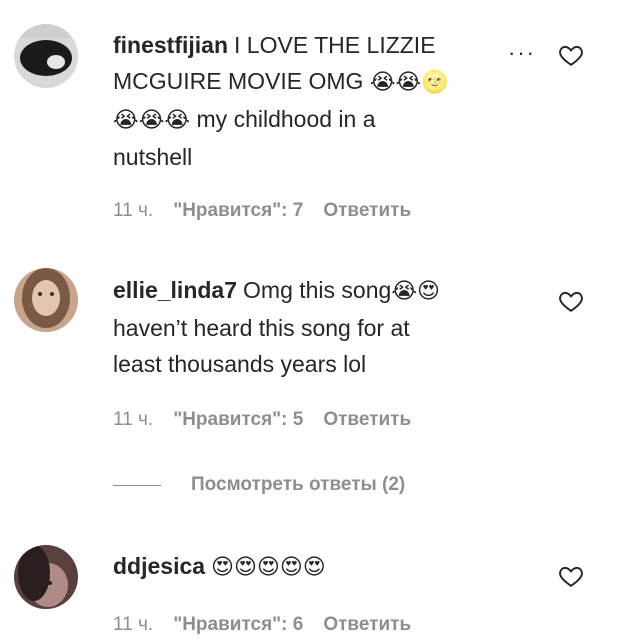 The image size is (620, 643). What do you see at coordinates (409, 82) in the screenshot?
I see `emoji-group: 😭😭🌝` at bounding box center [409, 82].